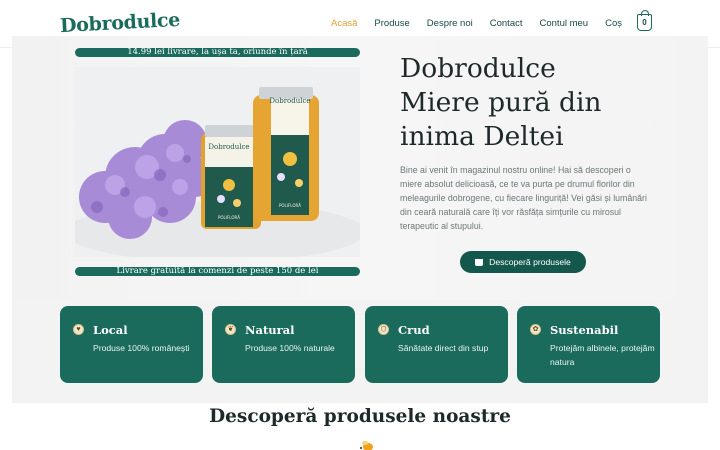 The width and height of the screenshot is (720, 450). Describe the element at coordinates (230, 329) in the screenshot. I see `leaf-icon: ❦` at that location.